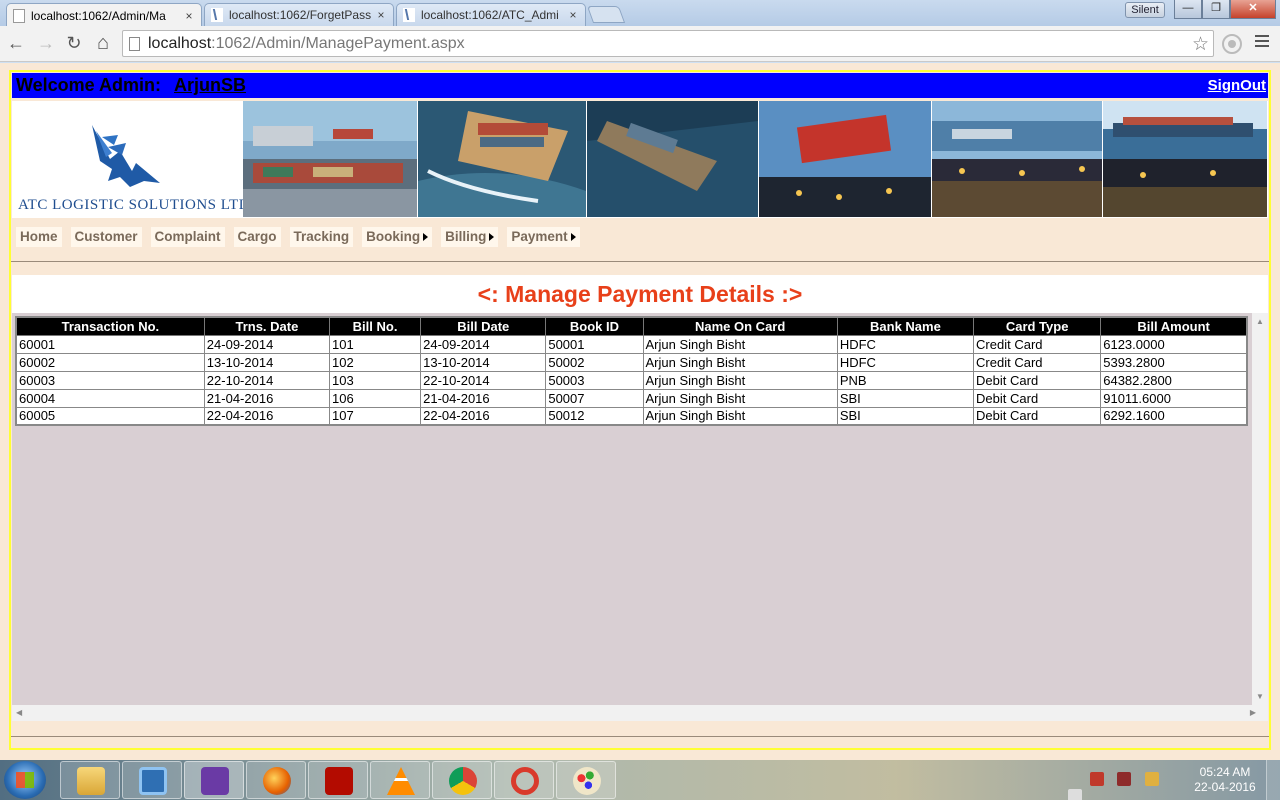 The height and width of the screenshot is (800, 1280). What do you see at coordinates (594, 344) in the screenshot?
I see `table-cell: 50001` at bounding box center [594, 344].